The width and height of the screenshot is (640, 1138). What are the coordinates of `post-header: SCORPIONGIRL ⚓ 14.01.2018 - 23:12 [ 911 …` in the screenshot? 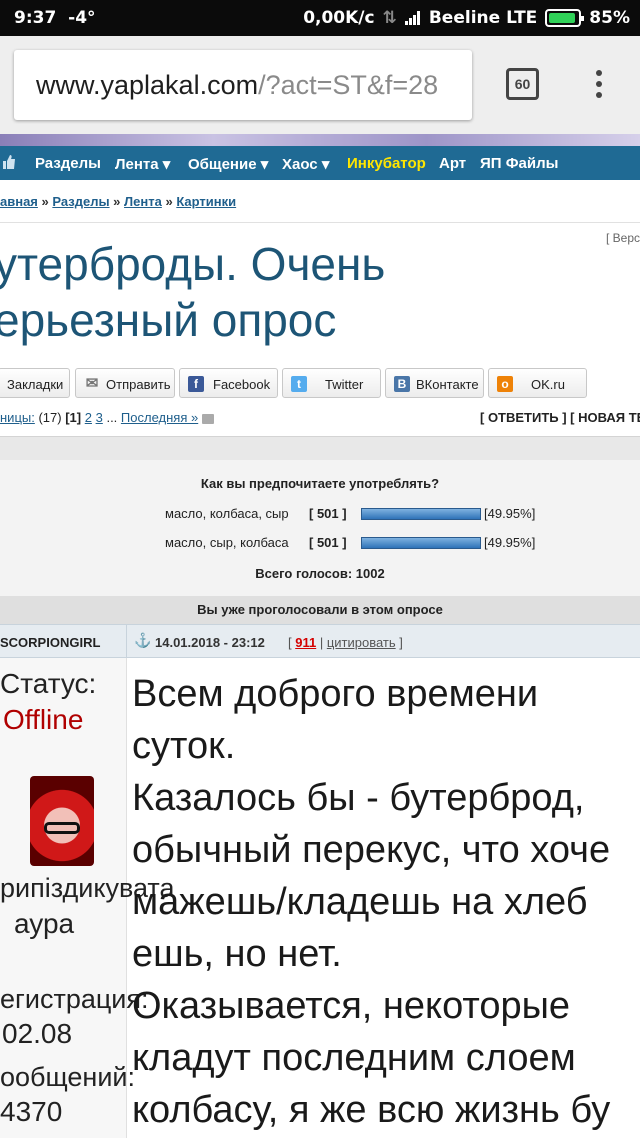 It's located at (320, 641).